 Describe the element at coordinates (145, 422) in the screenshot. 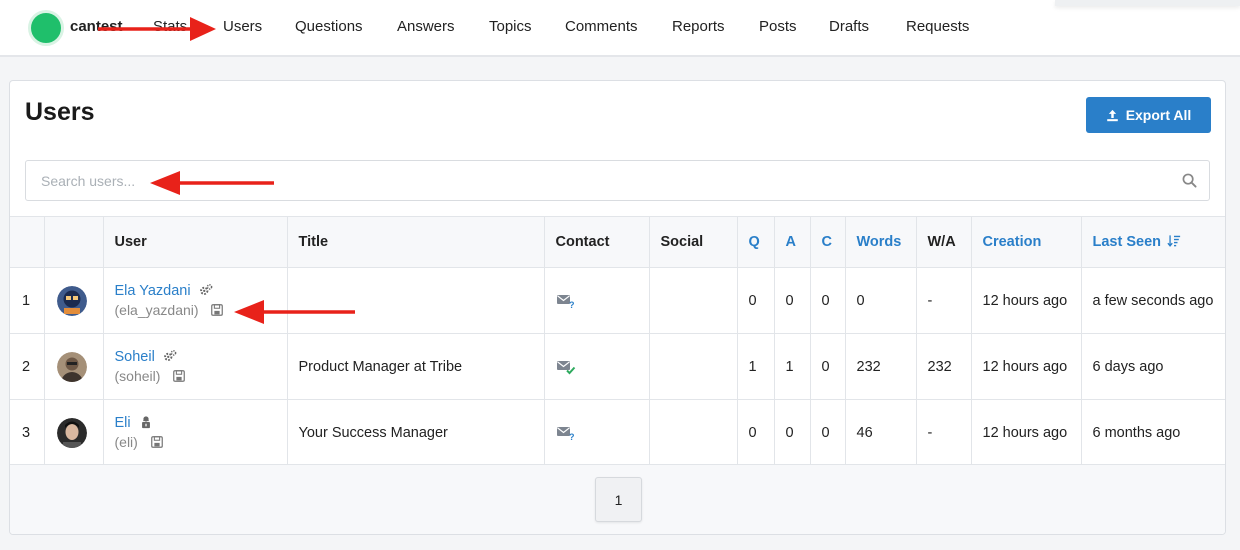

I see `user-lock-icon` at that location.